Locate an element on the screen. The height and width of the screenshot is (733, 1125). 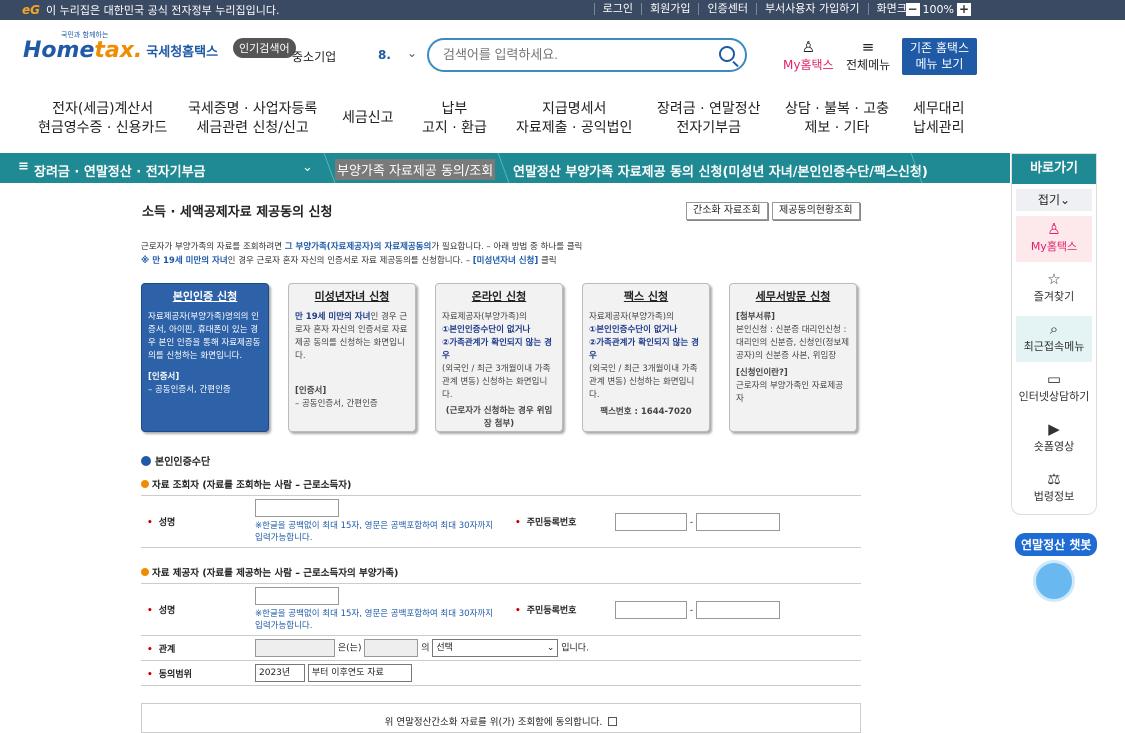
breadcrumb-level1: 장려금 · 연말정산 · 전자기부금 is located at coordinates (120, 170).